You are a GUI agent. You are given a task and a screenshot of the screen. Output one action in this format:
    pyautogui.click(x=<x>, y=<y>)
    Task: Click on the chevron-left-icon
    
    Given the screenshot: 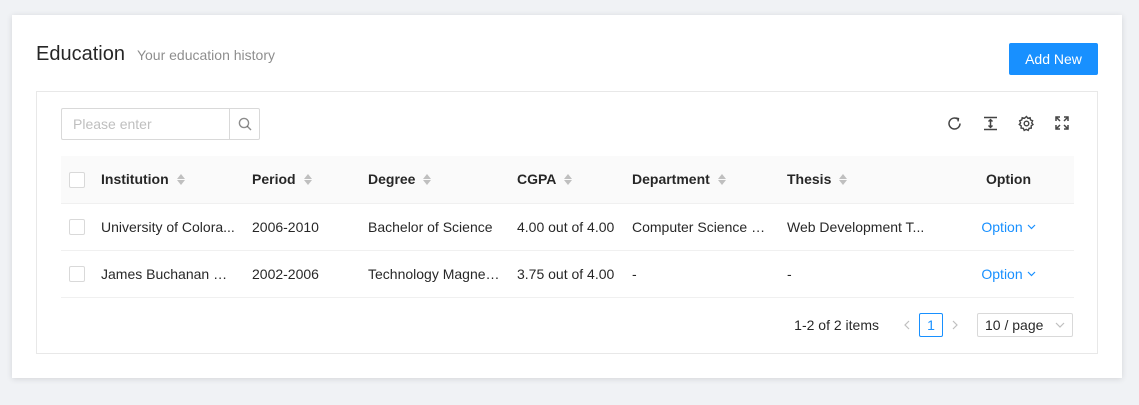 What is the action you would take?
    pyautogui.click(x=907, y=325)
    